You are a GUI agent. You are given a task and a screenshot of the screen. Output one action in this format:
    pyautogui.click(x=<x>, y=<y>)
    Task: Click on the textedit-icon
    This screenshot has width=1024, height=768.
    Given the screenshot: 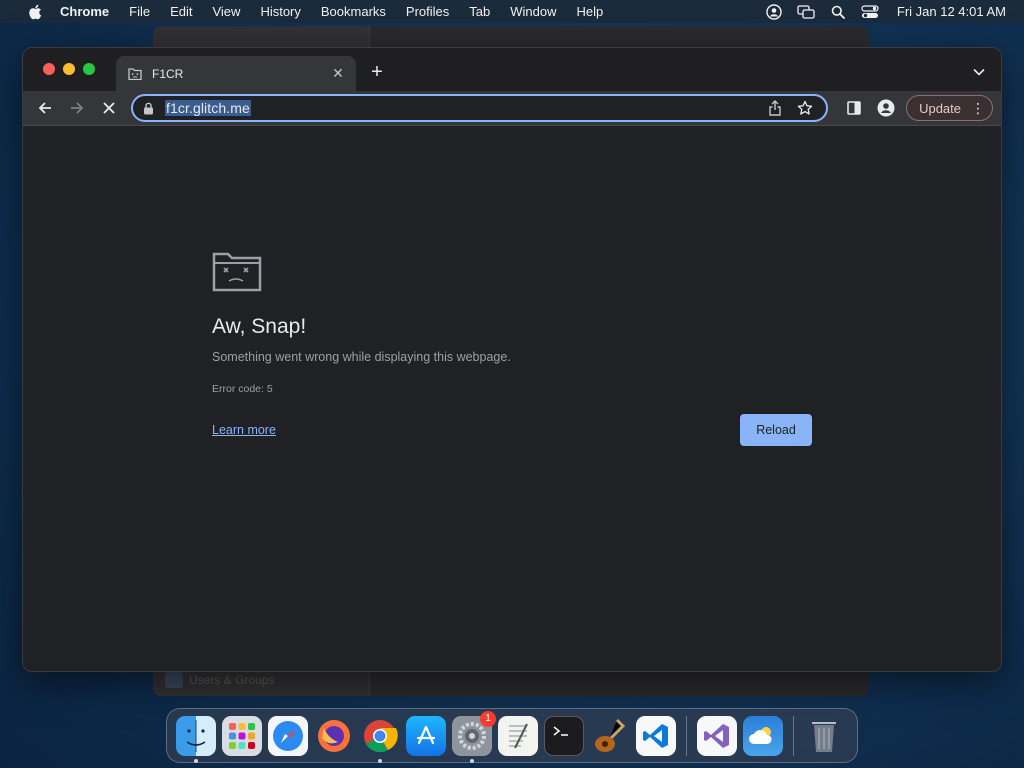 What is the action you would take?
    pyautogui.click(x=518, y=735)
    